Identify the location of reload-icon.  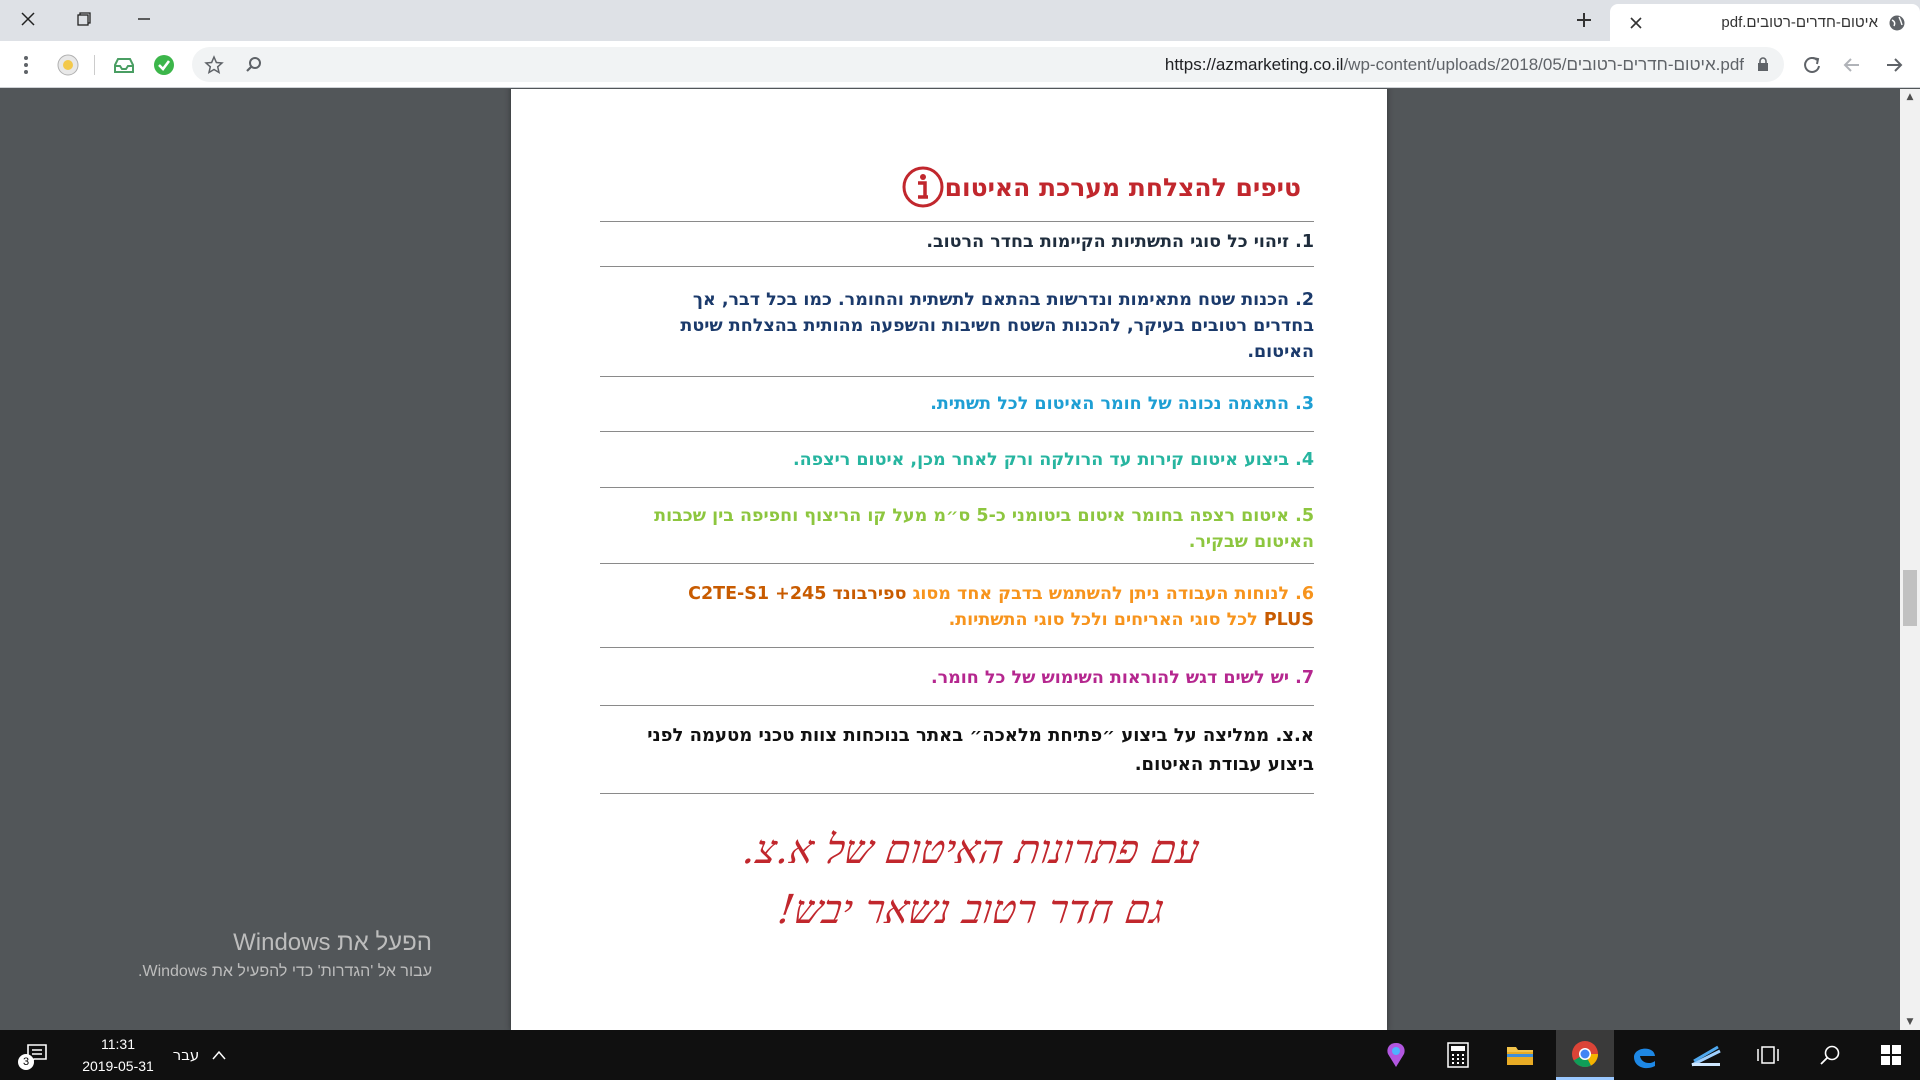
(1812, 65).